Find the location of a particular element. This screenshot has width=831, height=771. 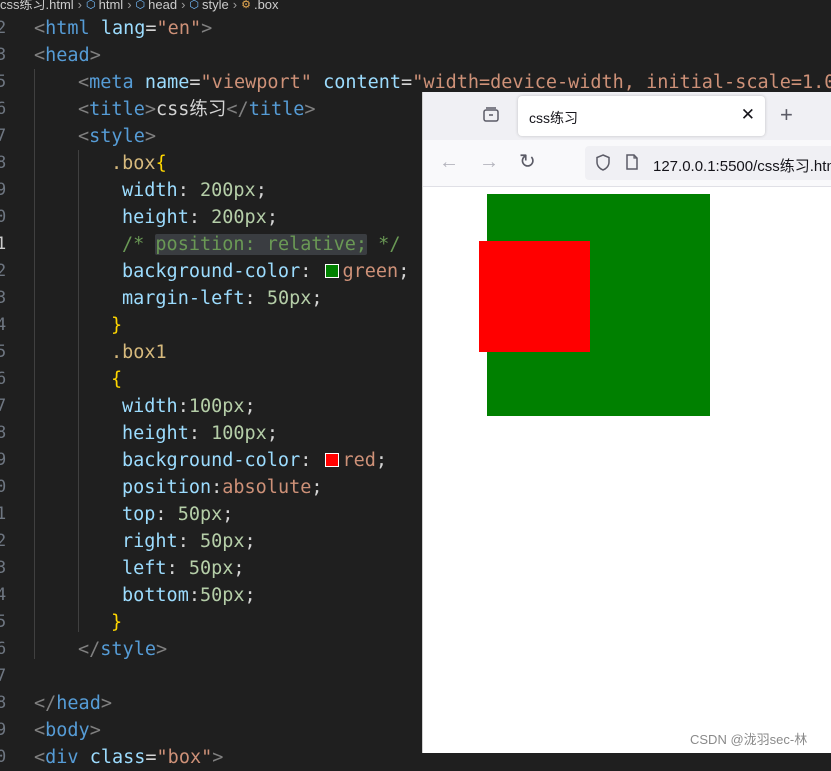

html-tag-icon: ⬡ is located at coordinates (91, 5).